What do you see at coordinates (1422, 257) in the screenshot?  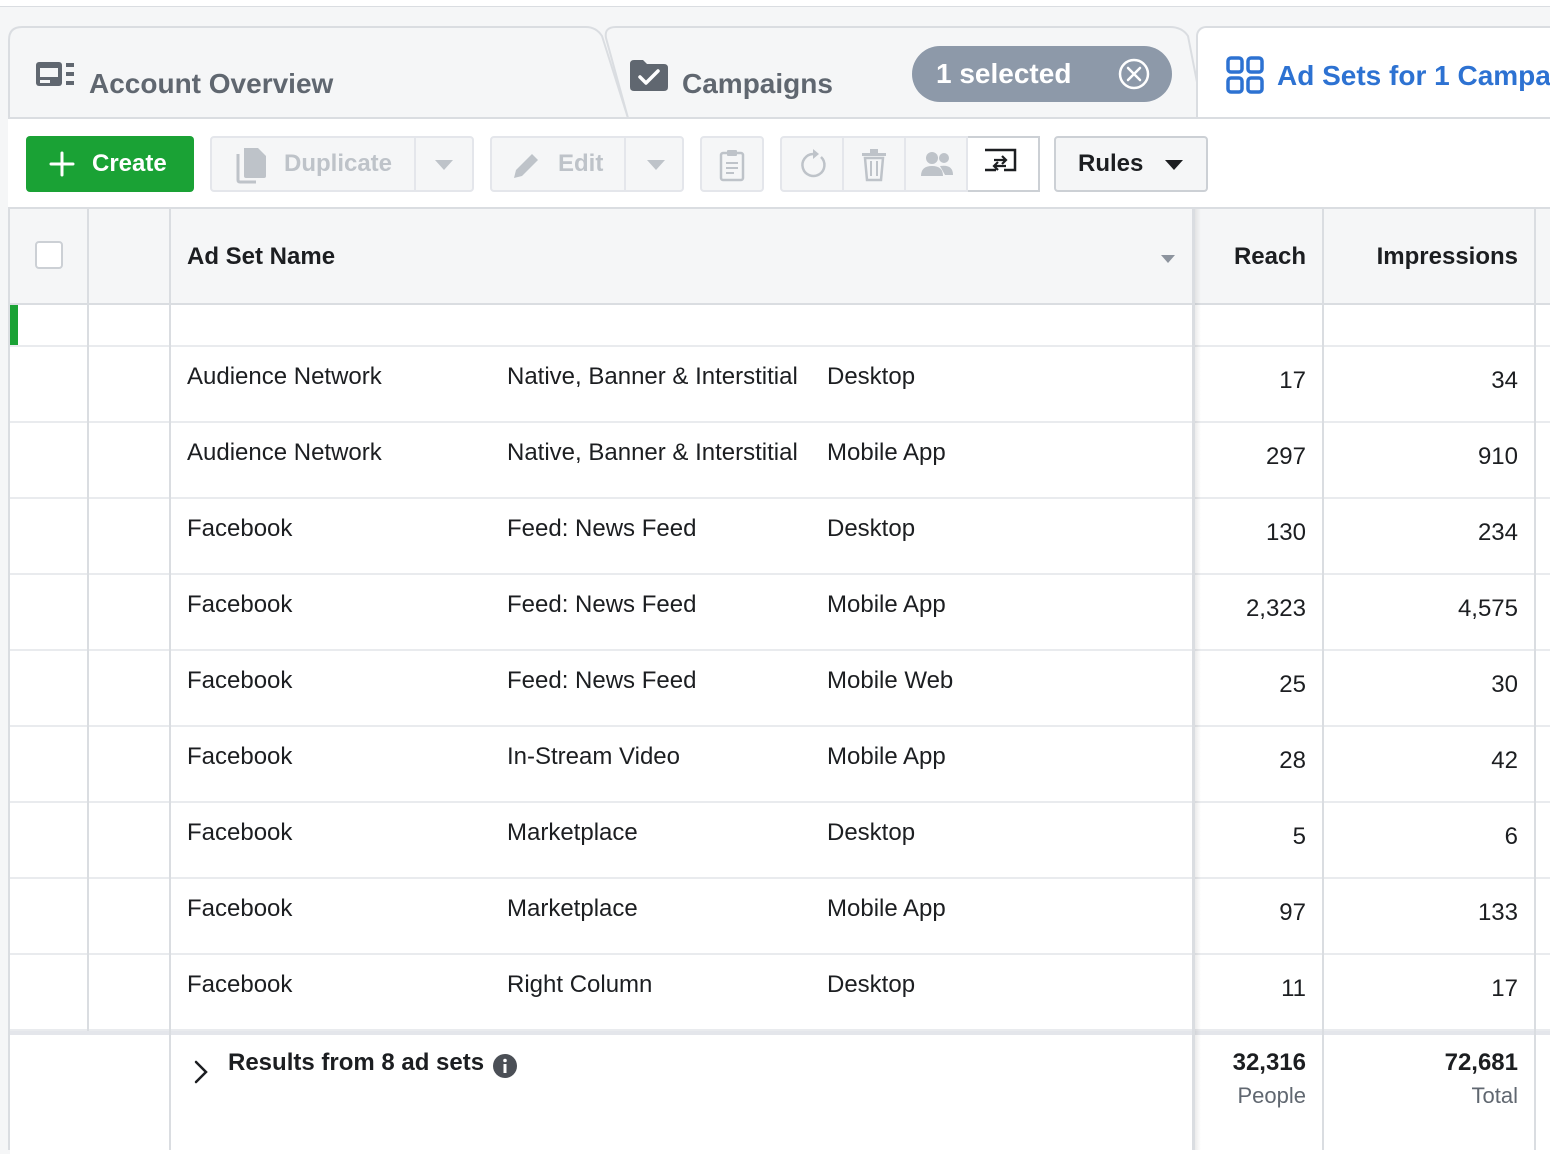 I see `column-header-impressions: Impressions` at bounding box center [1422, 257].